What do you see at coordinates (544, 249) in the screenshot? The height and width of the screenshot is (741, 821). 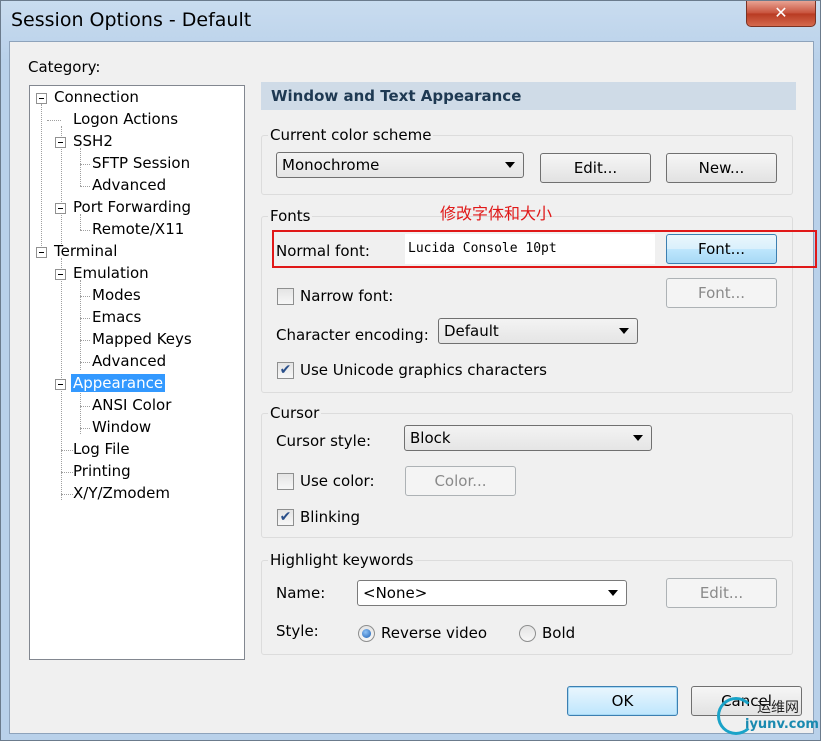 I see `highlight-box` at bounding box center [544, 249].